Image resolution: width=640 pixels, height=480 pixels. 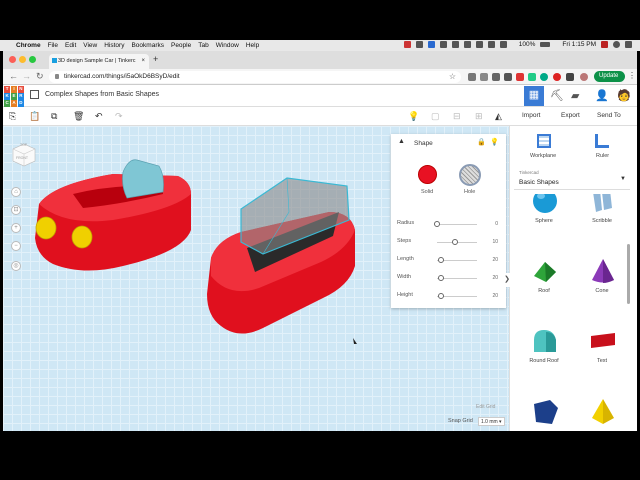 I want to click on page-title: Complex Shapes from Basic Shapes, so click(x=102, y=94).